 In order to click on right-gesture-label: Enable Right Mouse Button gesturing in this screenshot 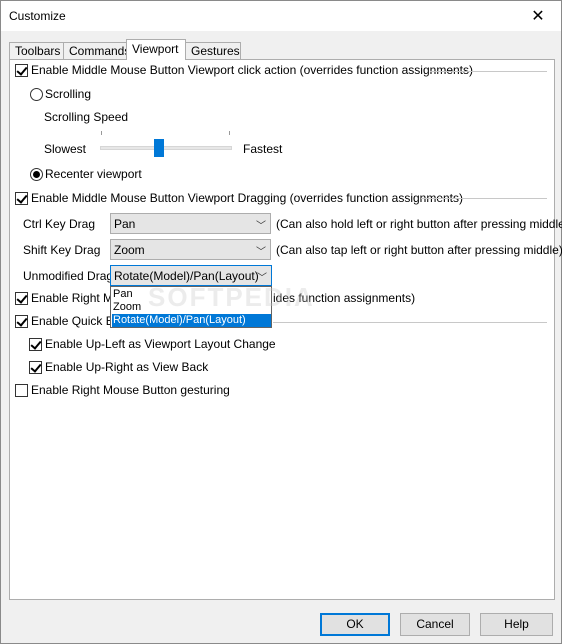, I will do `click(130, 390)`.